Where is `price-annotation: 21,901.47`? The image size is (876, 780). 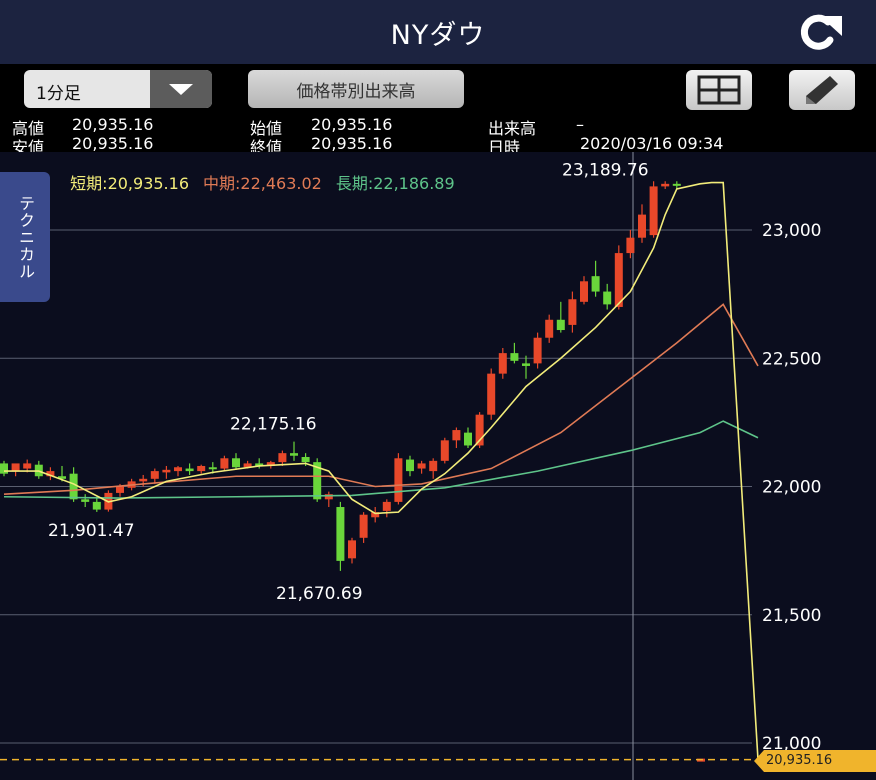 price-annotation: 21,901.47 is located at coordinates (91, 531).